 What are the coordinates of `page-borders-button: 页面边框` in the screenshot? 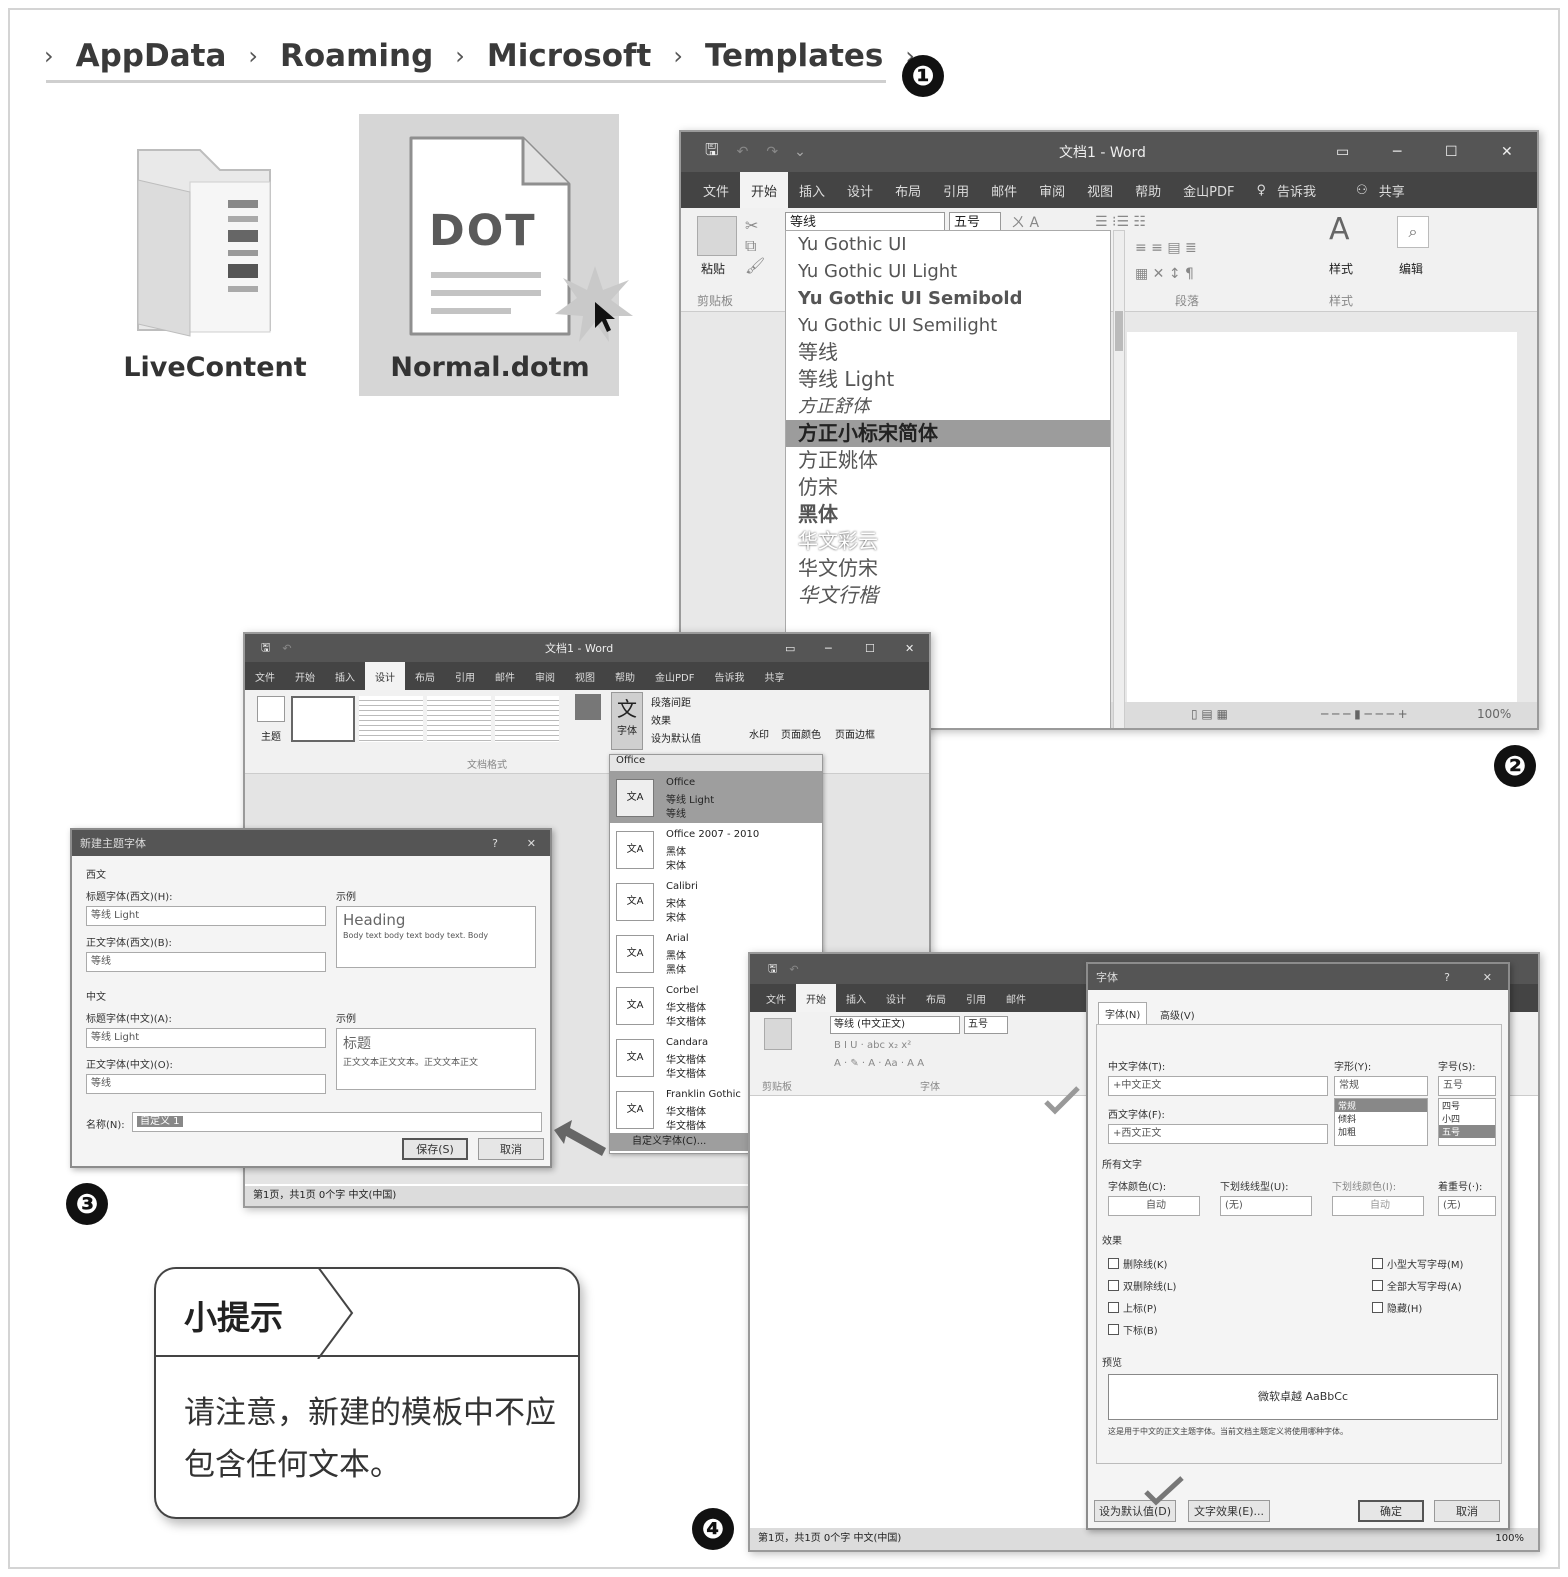 It's located at (855, 733).